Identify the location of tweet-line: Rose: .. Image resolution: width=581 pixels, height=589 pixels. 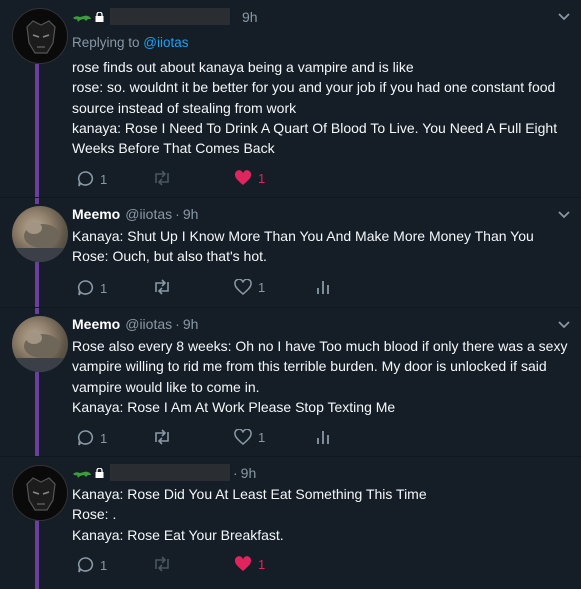
(94, 514).